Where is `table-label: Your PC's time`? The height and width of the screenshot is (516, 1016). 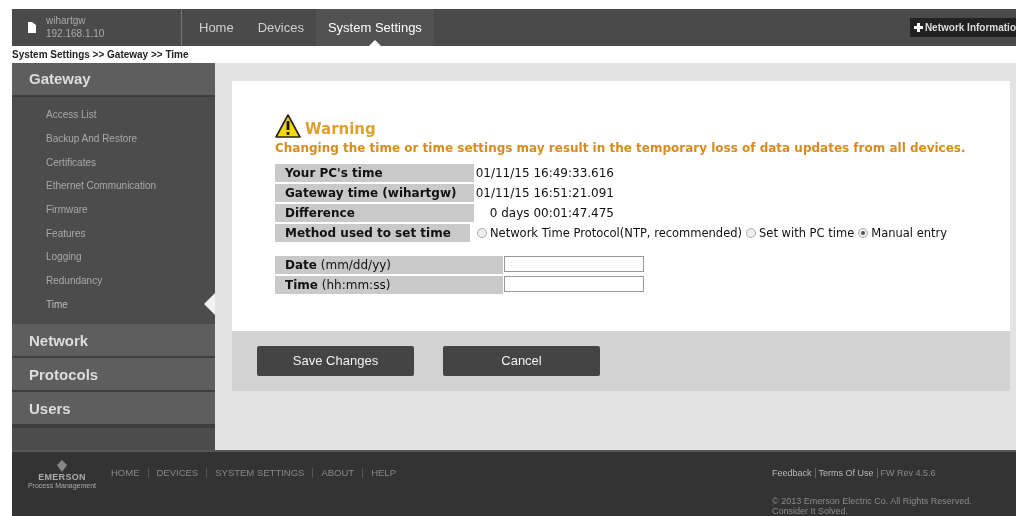 table-label: Your PC's time is located at coordinates (374, 172).